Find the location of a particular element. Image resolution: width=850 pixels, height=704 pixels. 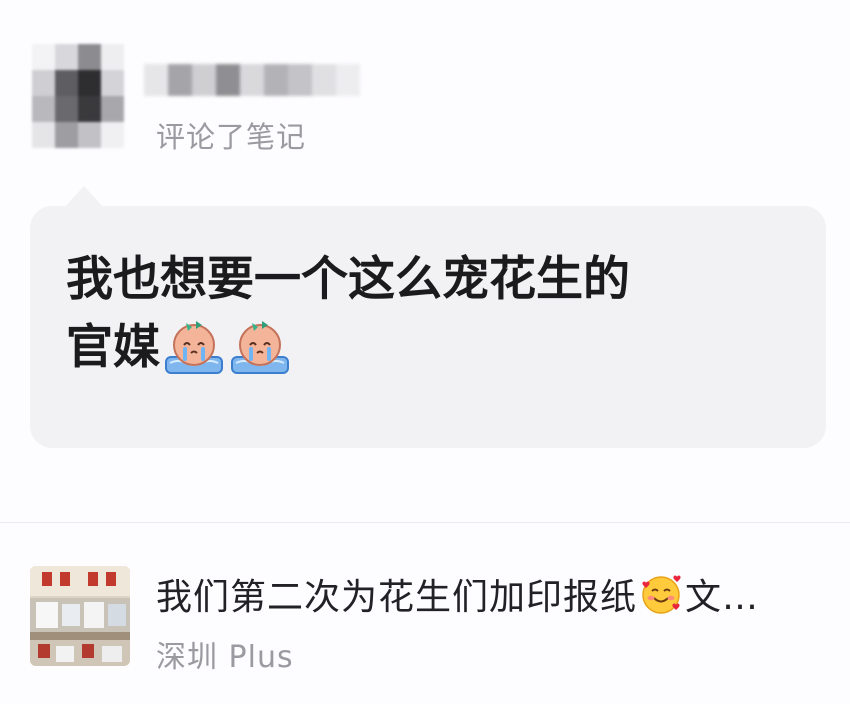

divider is located at coordinates (425, 522).